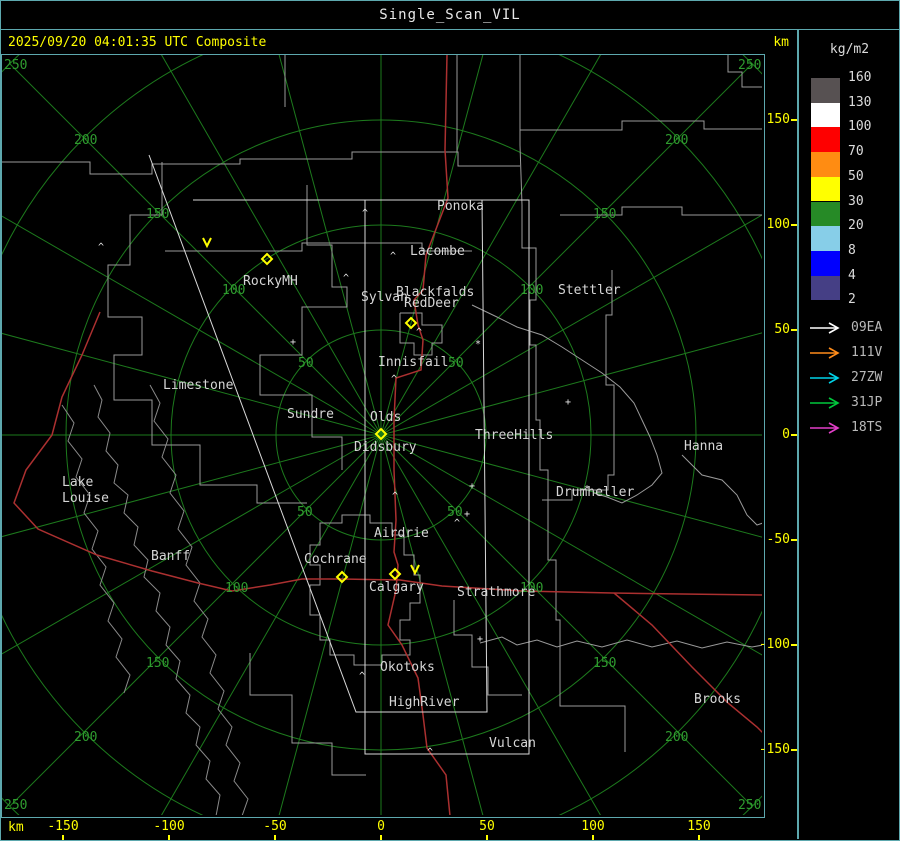 This screenshot has width=900, height=841. Describe the element at coordinates (703, 446) in the screenshot. I see `city-label-hanna: Hanna` at that location.